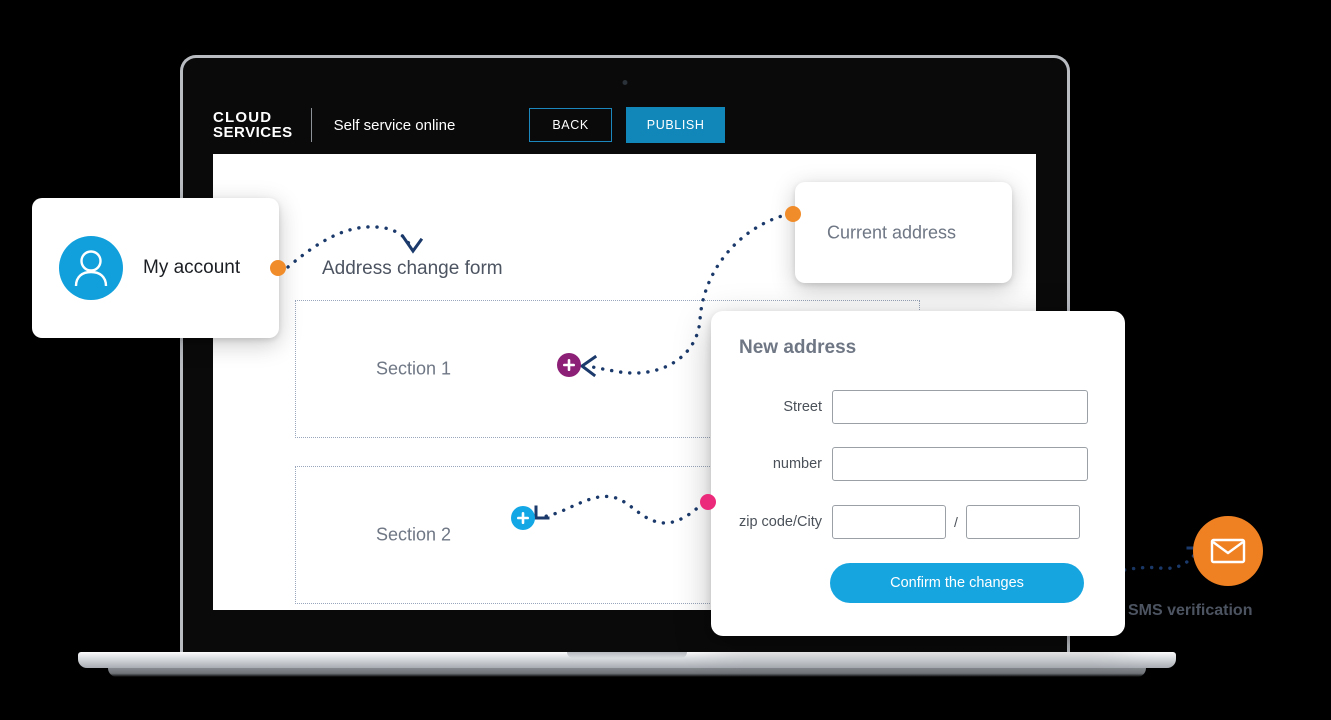 This screenshot has width=1331, height=720. I want to click on marker-dot-current-address, so click(793, 214).